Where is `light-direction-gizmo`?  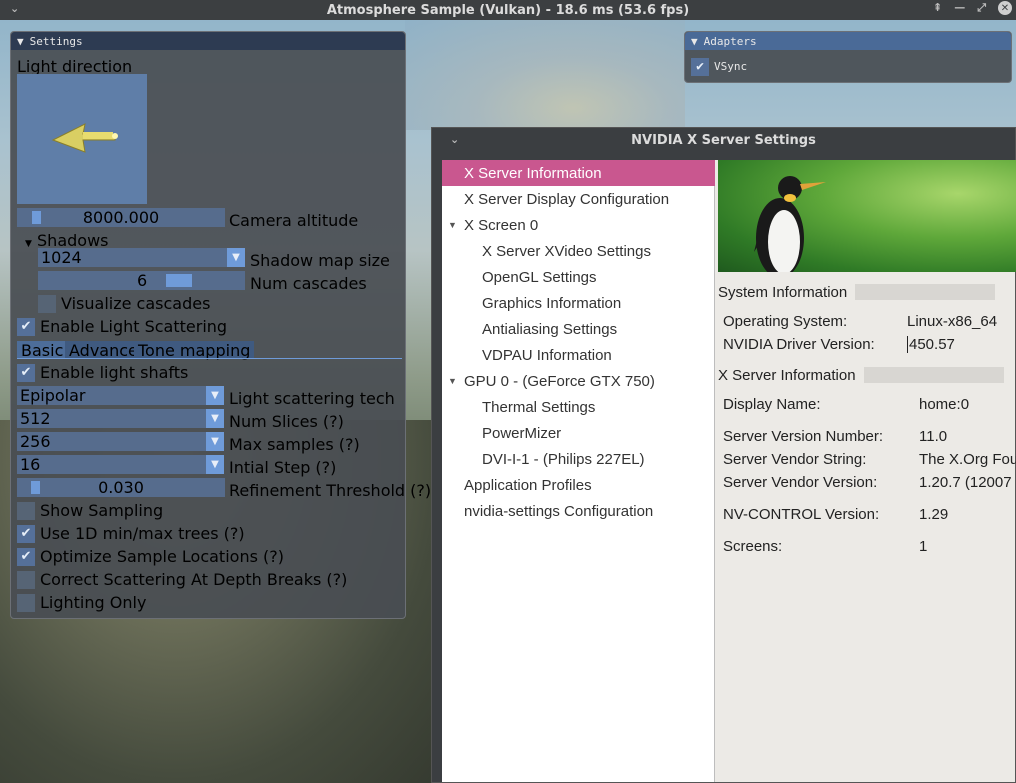
light-direction-gizmo is located at coordinates (82, 139).